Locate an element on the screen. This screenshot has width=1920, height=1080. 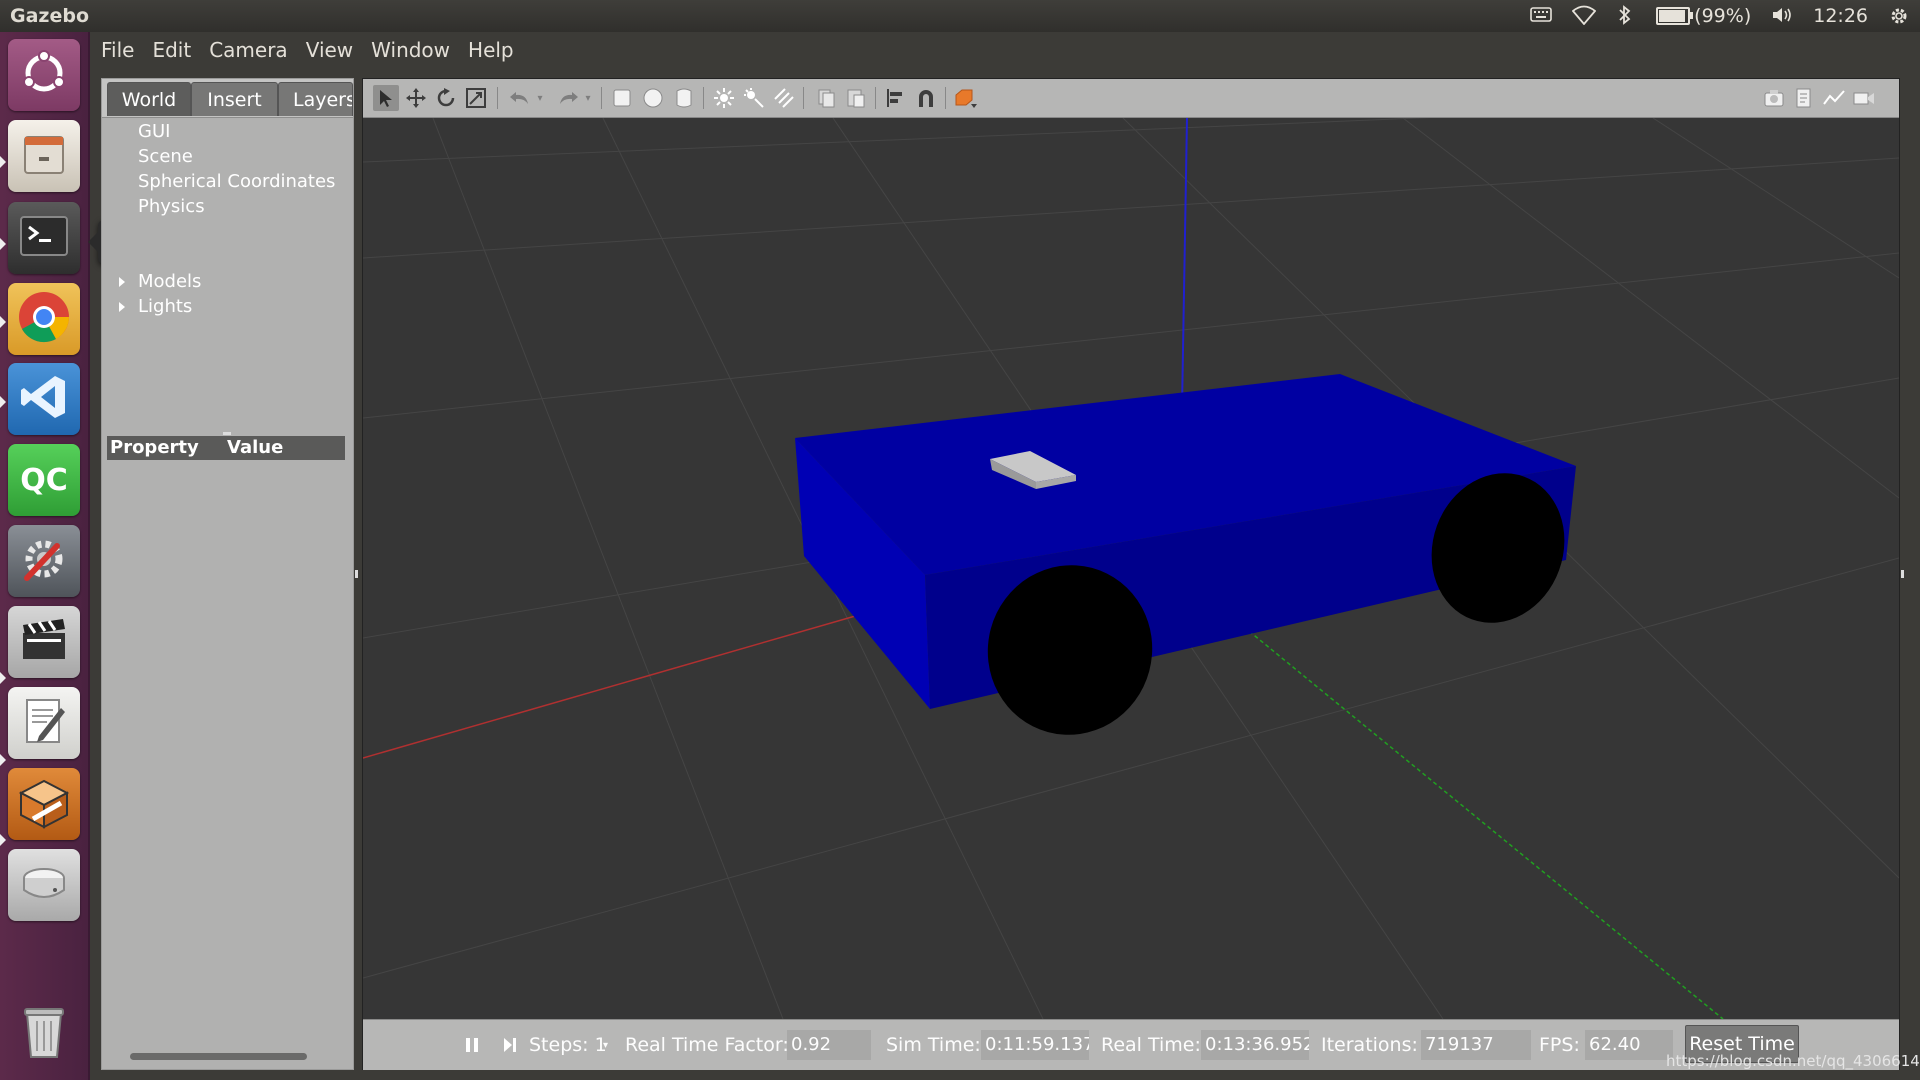
launcher-video-editor is located at coordinates (44, 642).